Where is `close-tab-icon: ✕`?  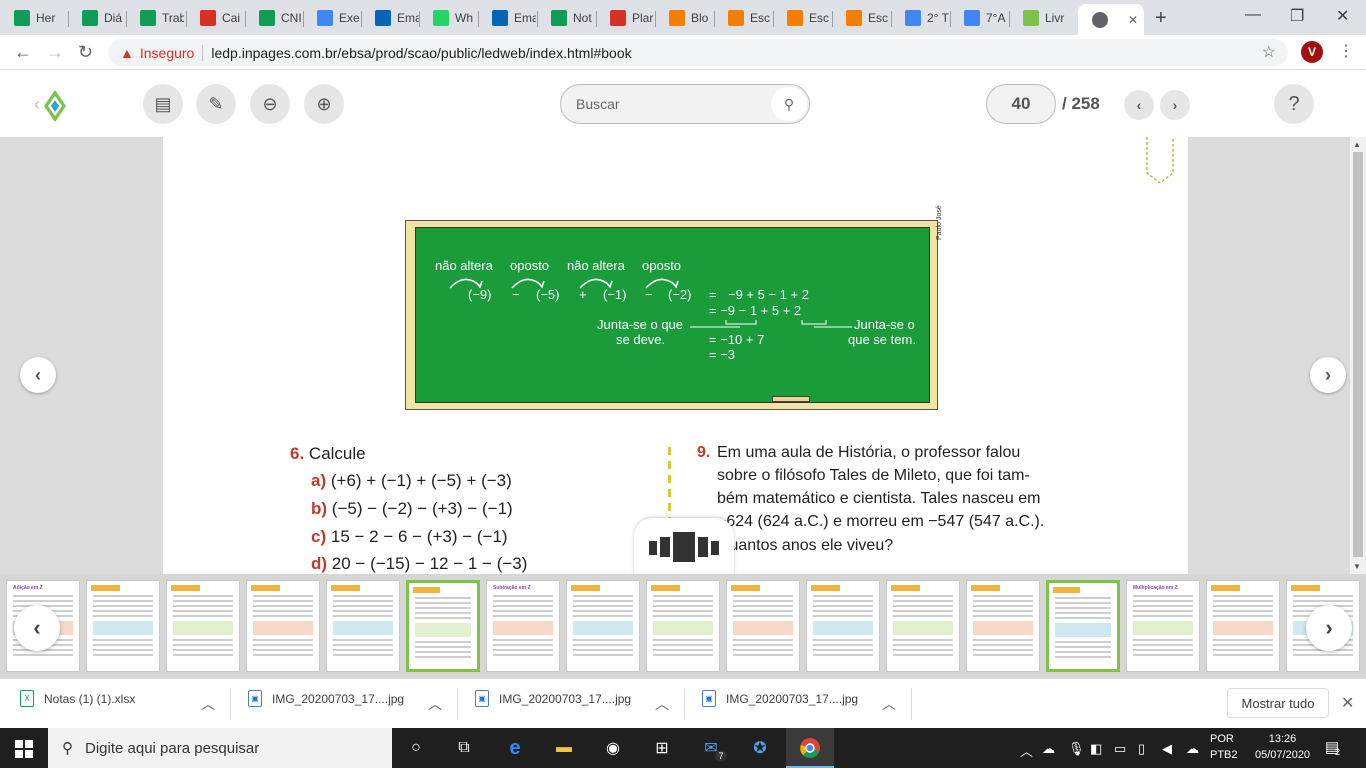 close-tab-icon: ✕ is located at coordinates (1133, 20).